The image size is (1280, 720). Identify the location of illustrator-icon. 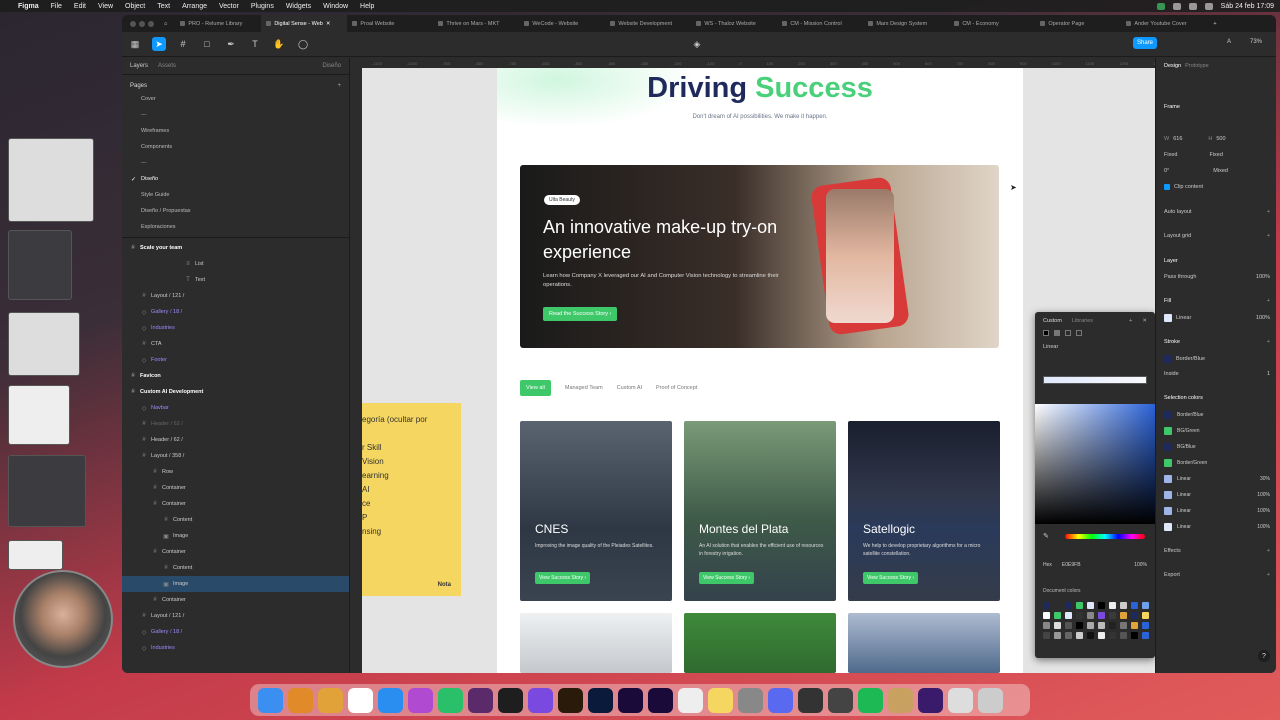
(570, 700).